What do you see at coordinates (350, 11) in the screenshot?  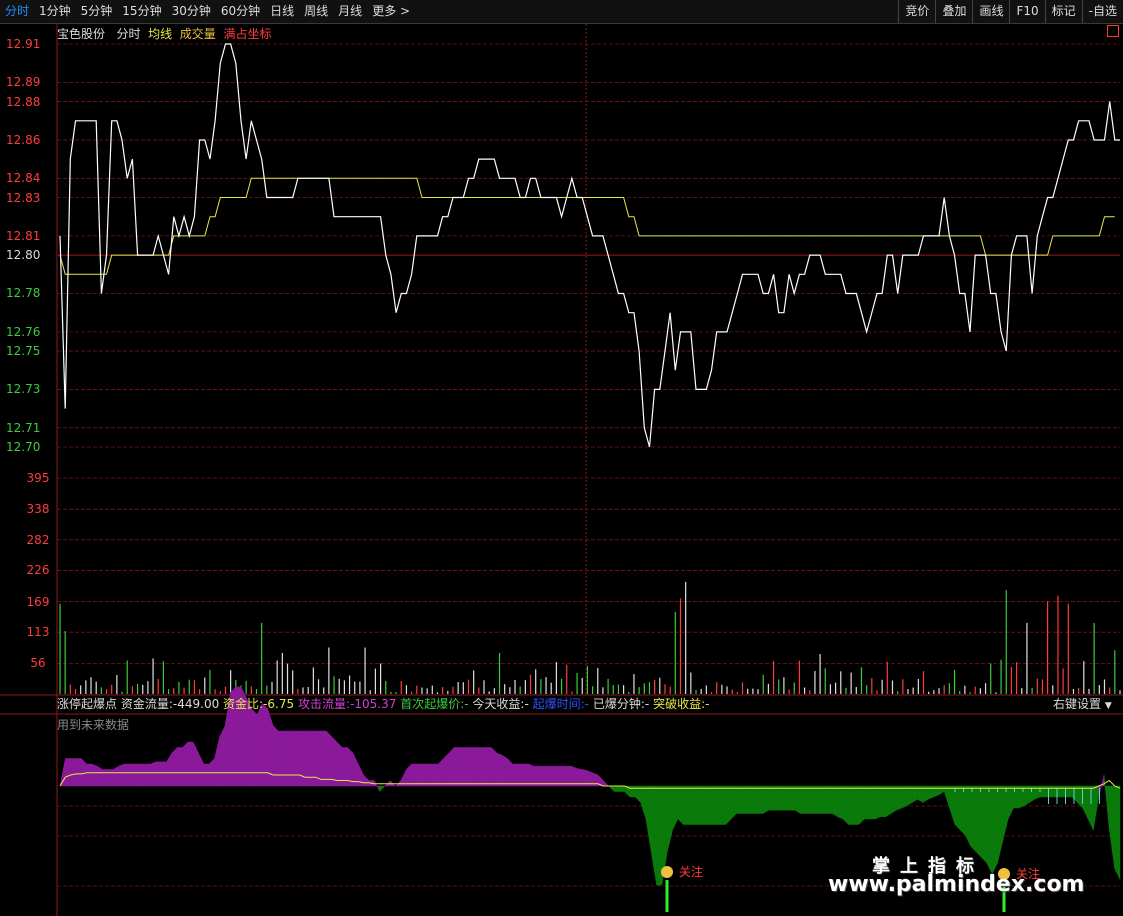 I see `tab-monthly: 月线` at bounding box center [350, 11].